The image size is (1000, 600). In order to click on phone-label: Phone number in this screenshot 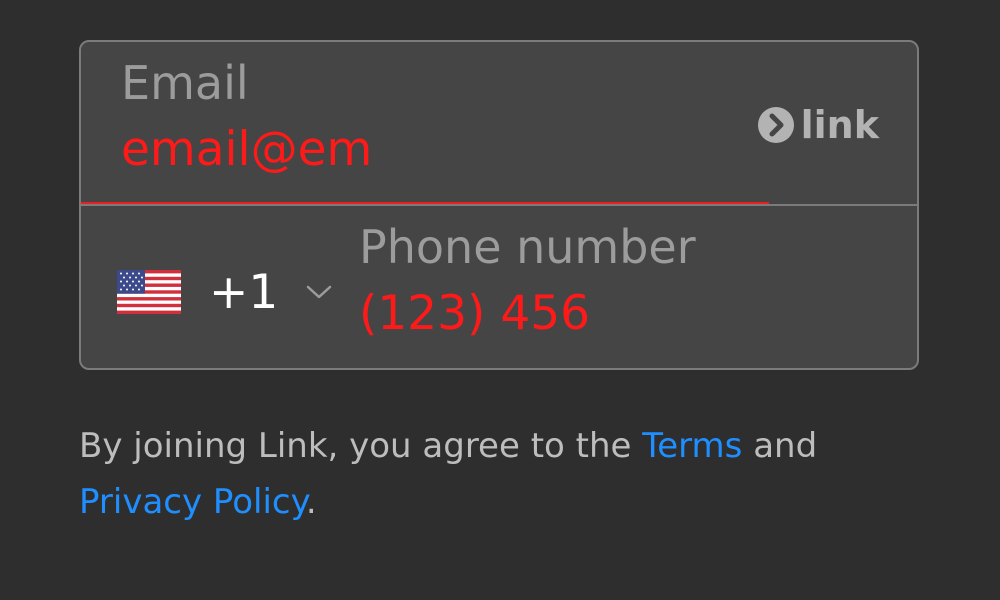, I will do `click(527, 247)`.